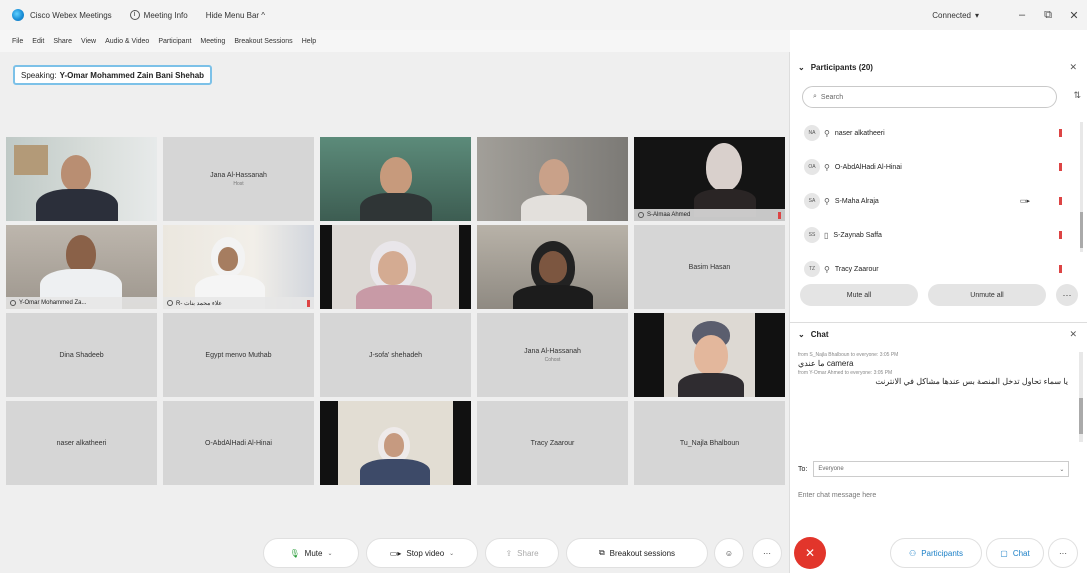 The height and width of the screenshot is (573, 1087). What do you see at coordinates (1073, 67) in the screenshot?
I see `close-participants-icon: ✕` at bounding box center [1073, 67].